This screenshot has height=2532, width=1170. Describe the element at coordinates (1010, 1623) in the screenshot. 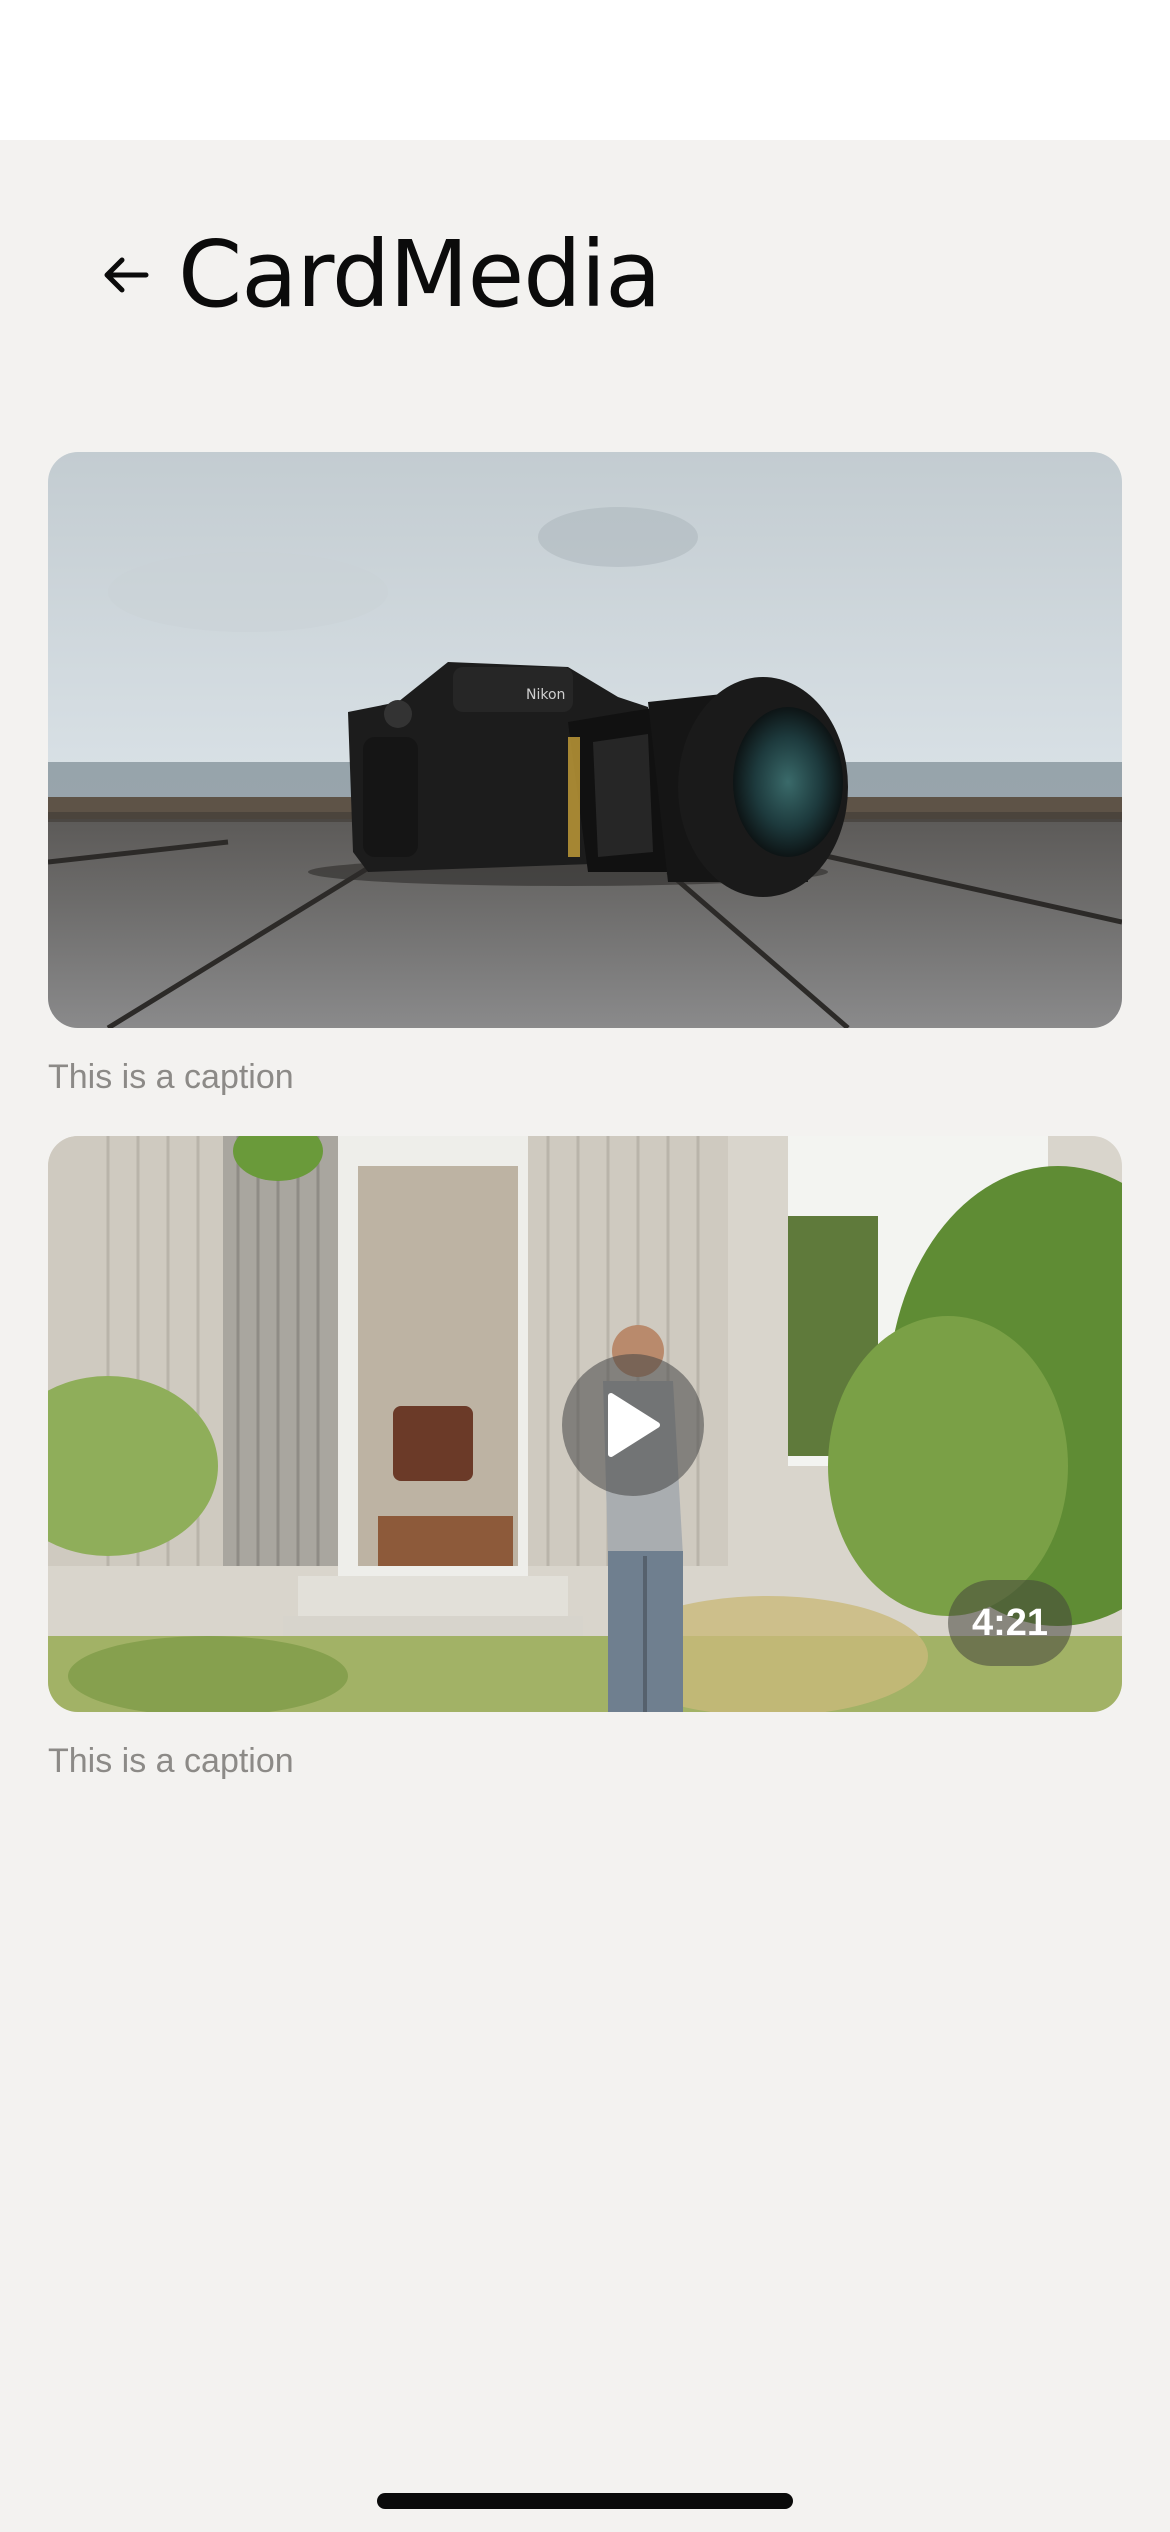

I see `video-duration-badge: 4:21` at that location.